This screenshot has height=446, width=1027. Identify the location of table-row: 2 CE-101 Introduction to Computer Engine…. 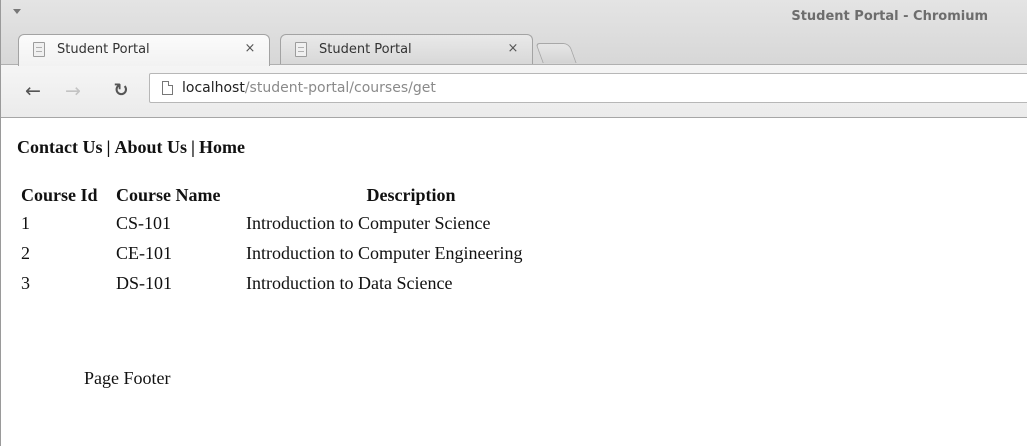
(298, 253).